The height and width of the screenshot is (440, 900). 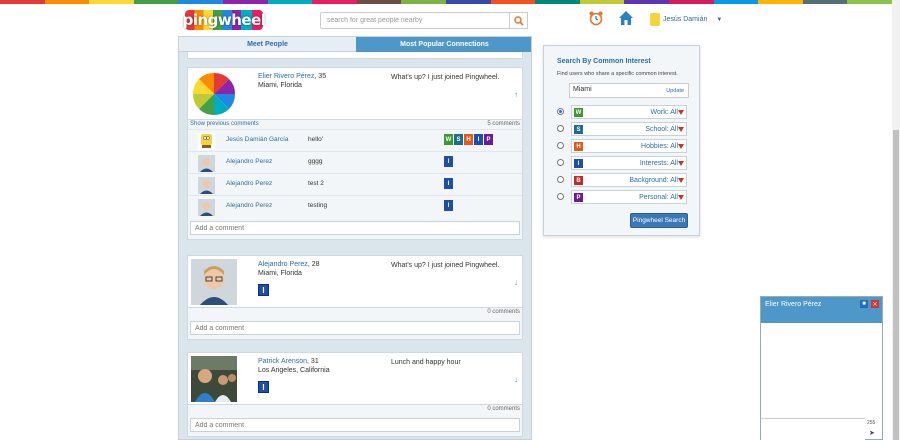 What do you see at coordinates (578, 180) in the screenshot?
I see `category-letter-icon: B` at bounding box center [578, 180].